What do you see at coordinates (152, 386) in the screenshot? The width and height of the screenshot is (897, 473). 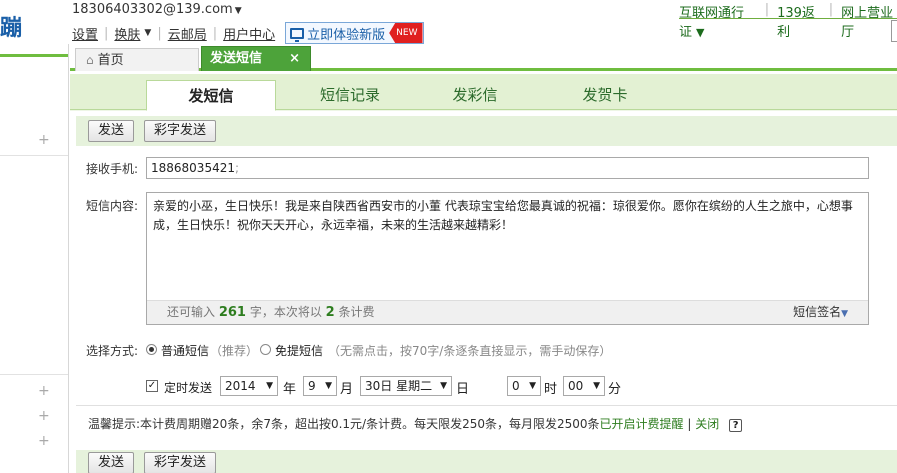 I see `scheduled-checkbox: ✓` at bounding box center [152, 386].